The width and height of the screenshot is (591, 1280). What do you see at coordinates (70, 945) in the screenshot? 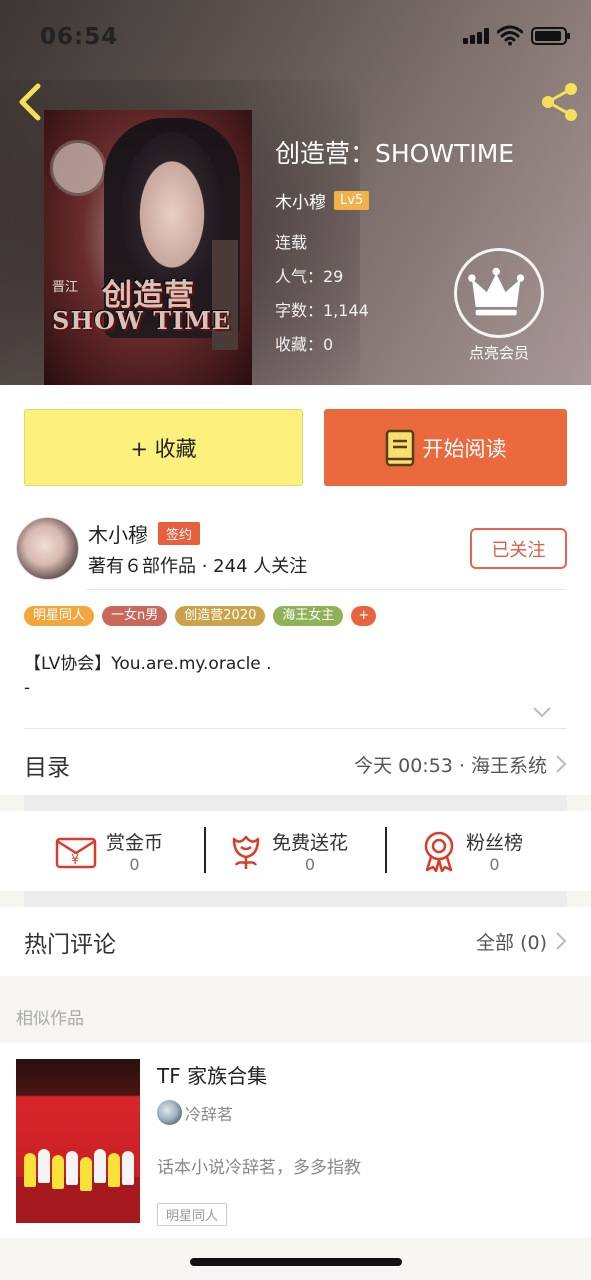
I see `hot-comments-label: 热门评论` at bounding box center [70, 945].